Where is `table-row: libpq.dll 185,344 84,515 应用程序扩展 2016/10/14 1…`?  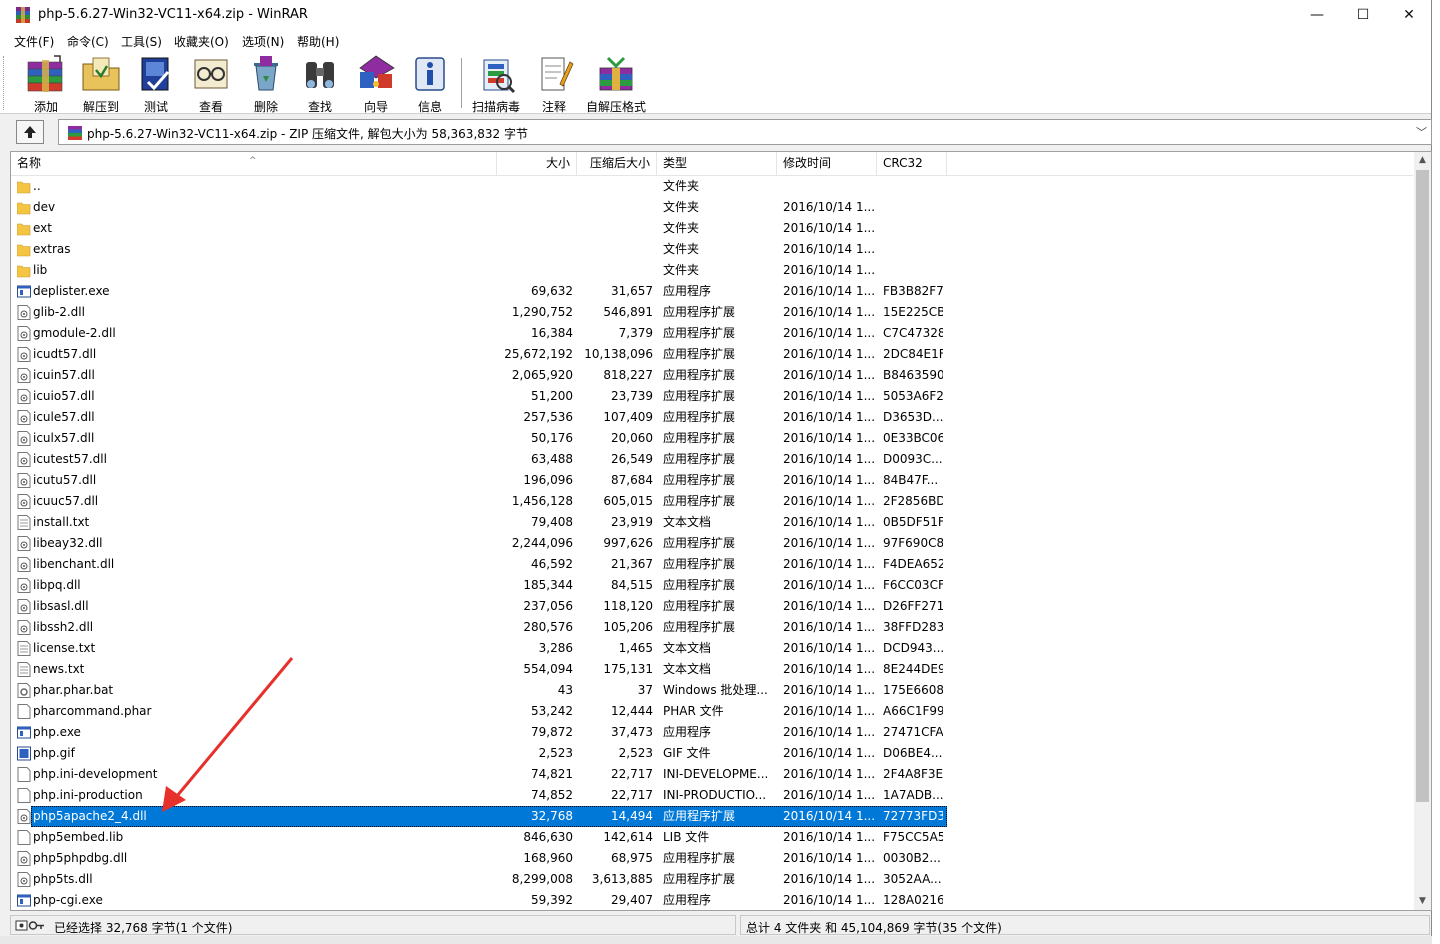
table-row: libpq.dll 185,344 84,515 应用程序扩展 2016/10/14 1… is located at coordinates (712, 585).